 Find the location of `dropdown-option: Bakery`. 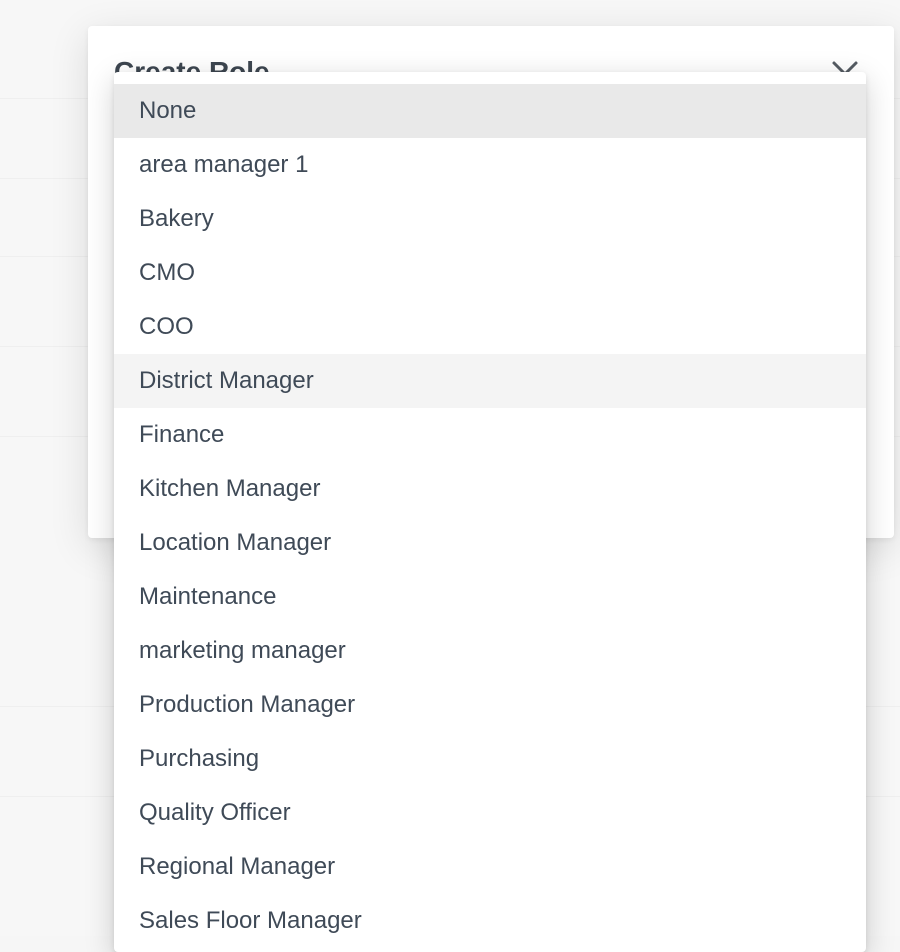

dropdown-option: Bakery is located at coordinates (490, 219).